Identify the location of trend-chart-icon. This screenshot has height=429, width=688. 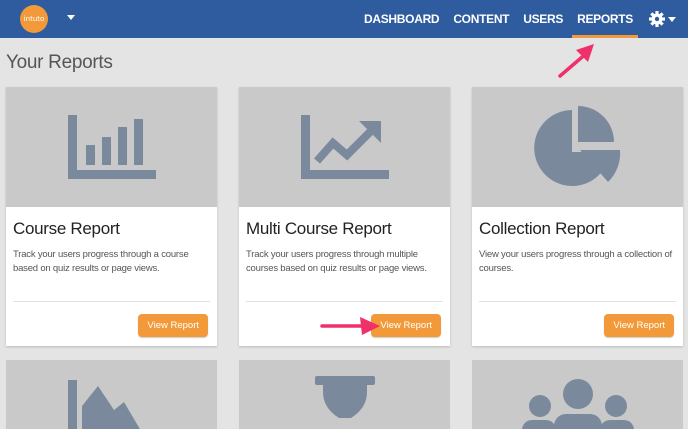
(344, 147).